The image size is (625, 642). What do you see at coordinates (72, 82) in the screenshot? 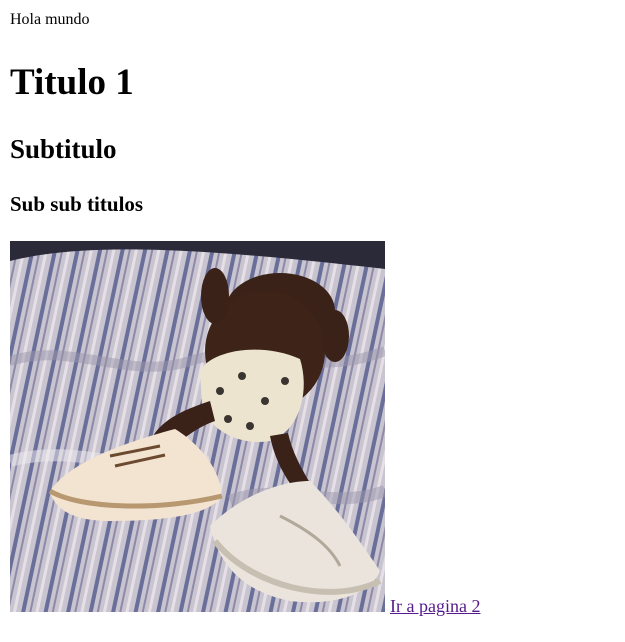
I see `page-title: Titulo 1` at bounding box center [72, 82].